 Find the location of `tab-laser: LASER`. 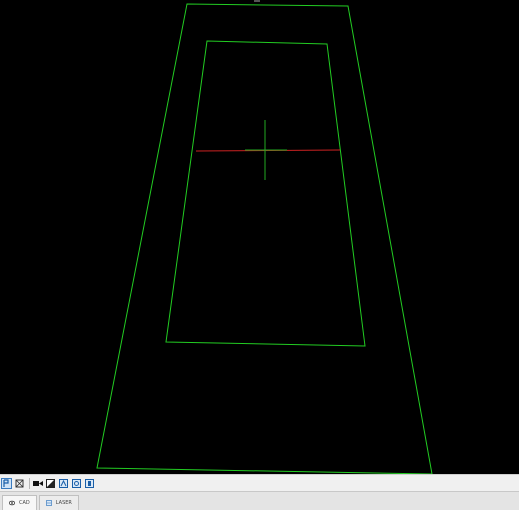

tab-laser: LASER is located at coordinates (58, 502).